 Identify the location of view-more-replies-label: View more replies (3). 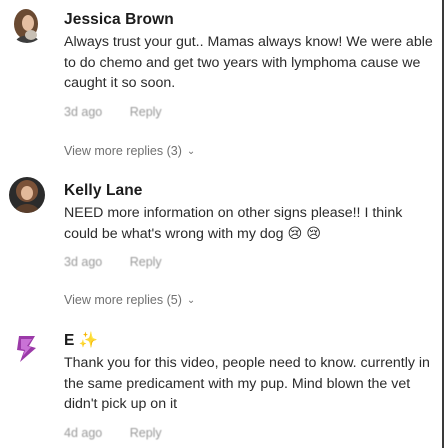
(123, 151).